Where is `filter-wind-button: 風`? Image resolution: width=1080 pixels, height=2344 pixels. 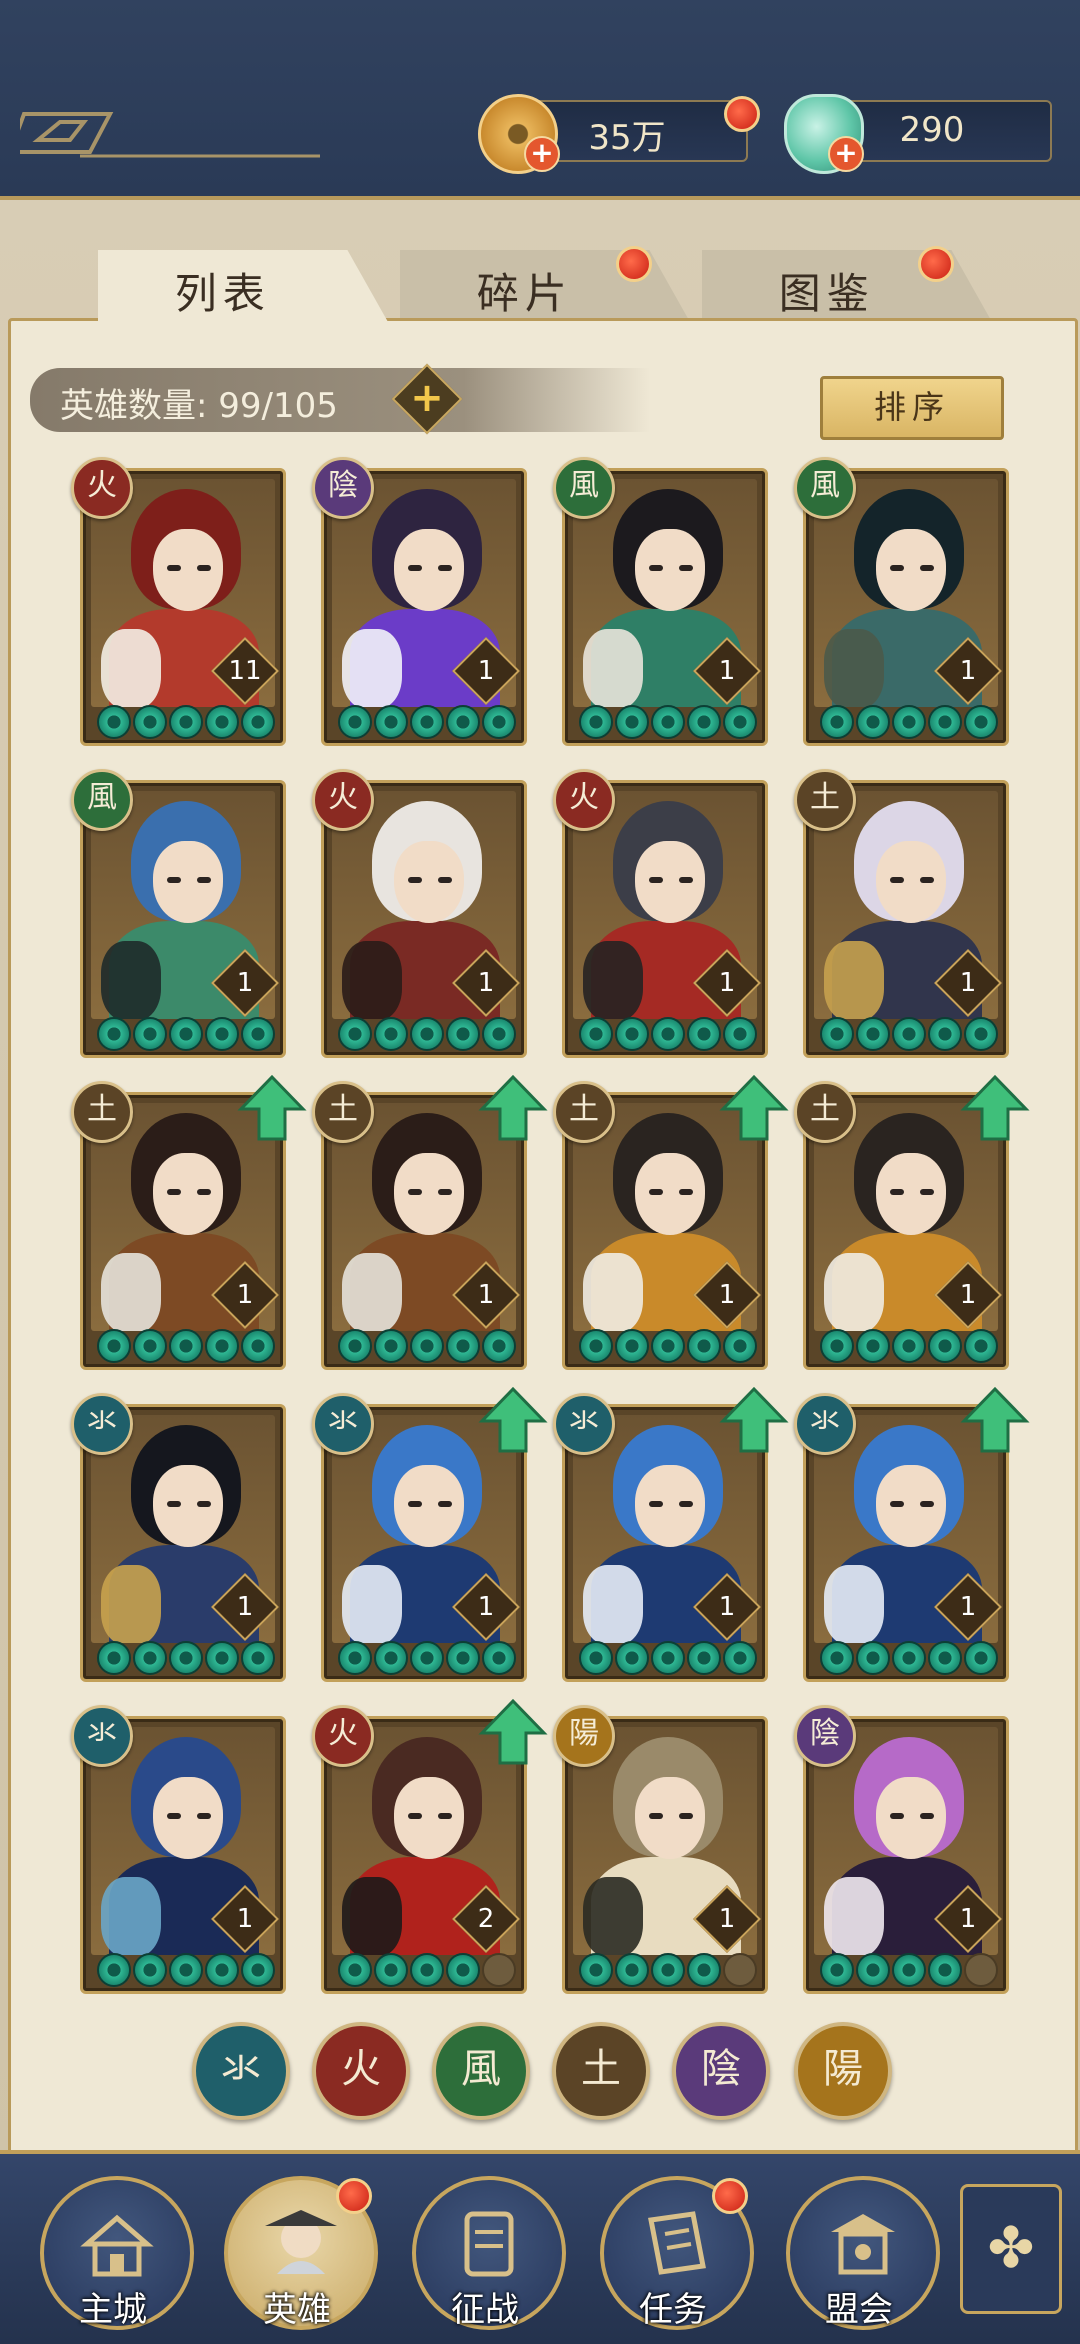 filter-wind-button: 風 is located at coordinates (481, 2071).